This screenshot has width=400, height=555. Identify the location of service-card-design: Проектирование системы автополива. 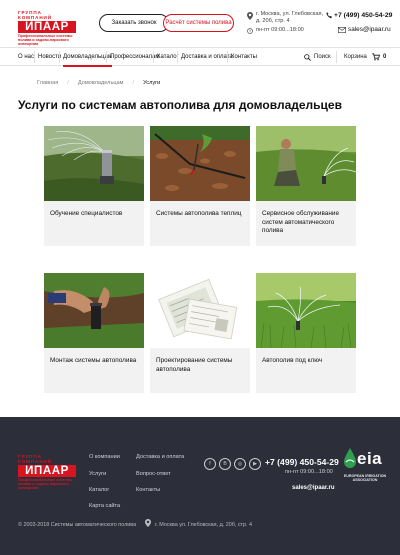
(200, 333).